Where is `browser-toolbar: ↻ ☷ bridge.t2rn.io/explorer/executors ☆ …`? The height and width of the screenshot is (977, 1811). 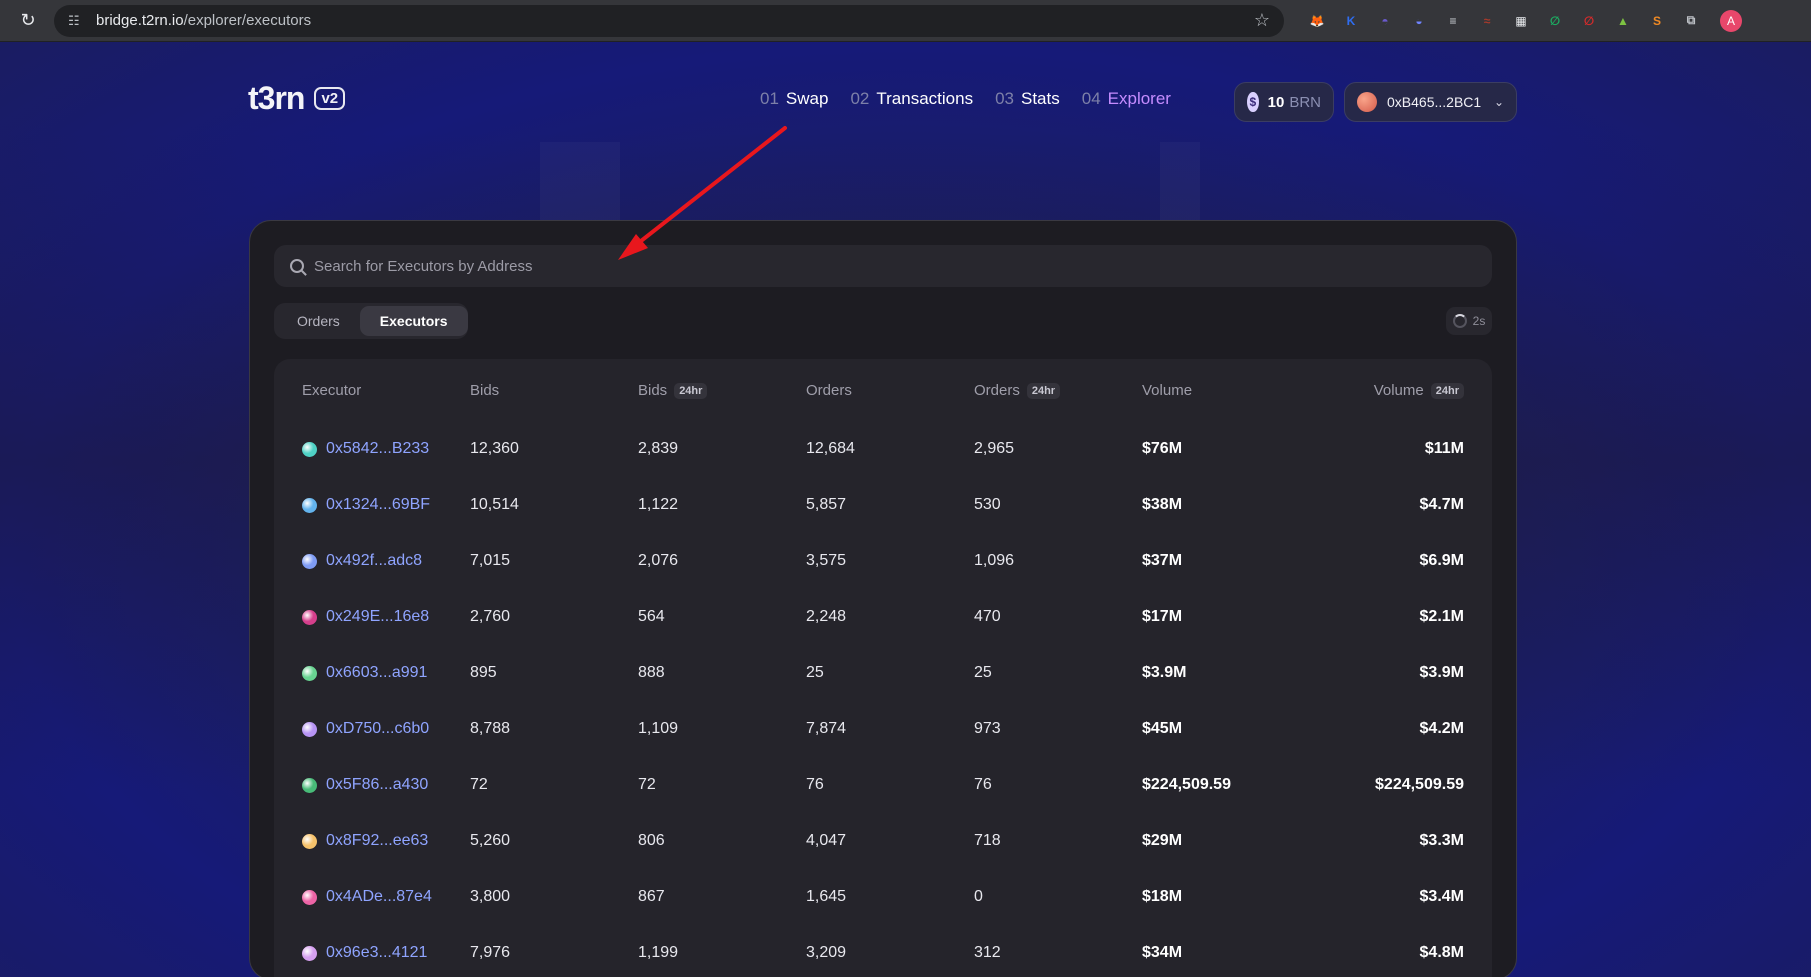 browser-toolbar: ↻ ☷ bridge.t2rn.io/explorer/executors ☆ … is located at coordinates (905, 21).